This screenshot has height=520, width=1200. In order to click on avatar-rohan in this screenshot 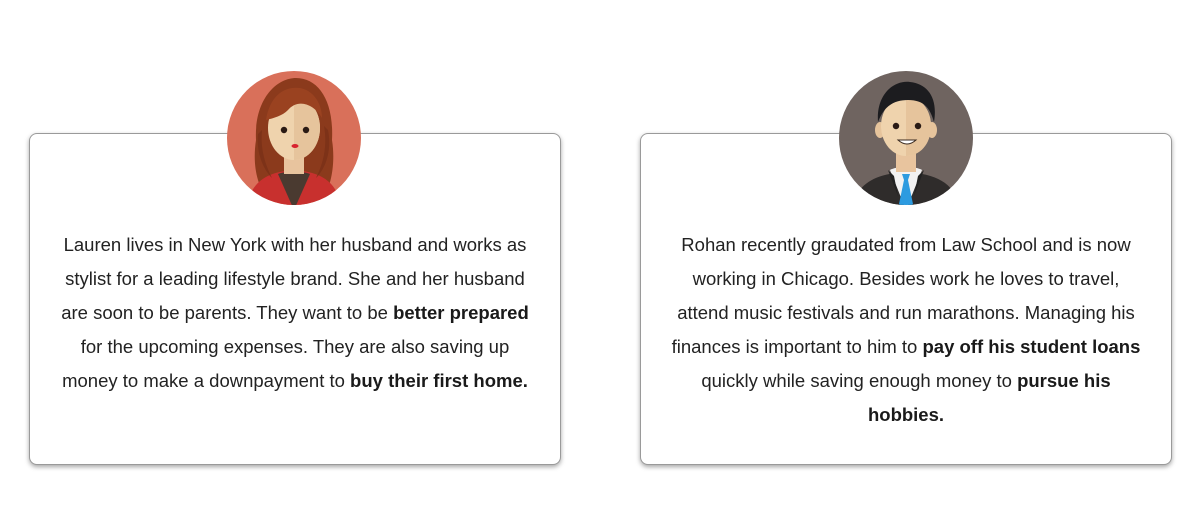, I will do `click(906, 138)`.